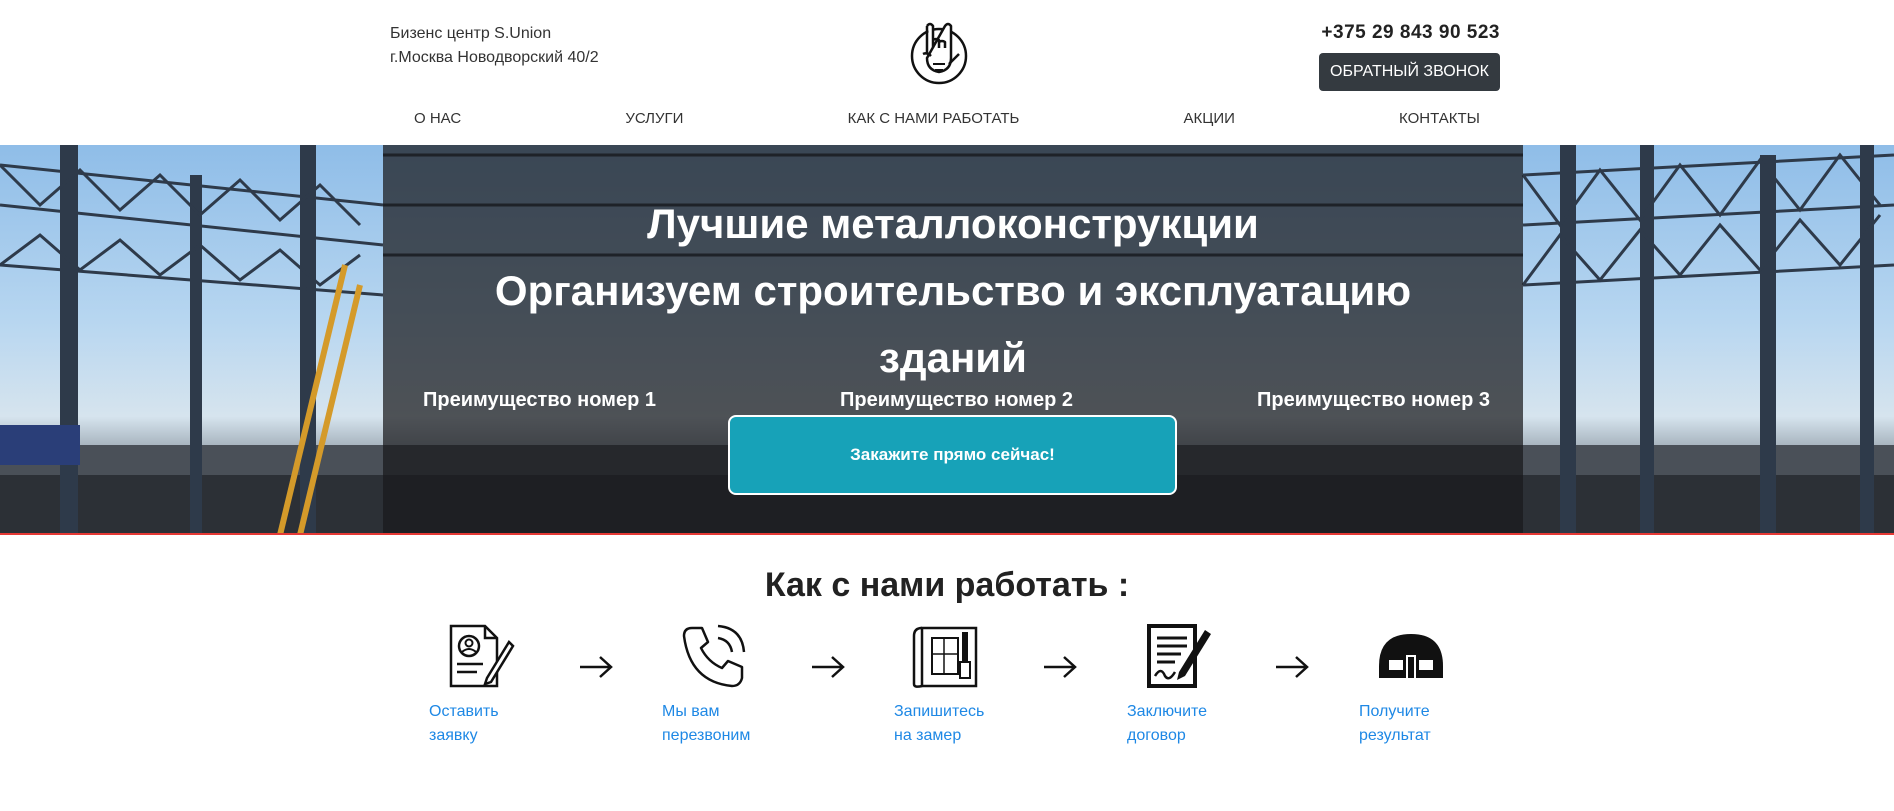 The width and height of the screenshot is (1894, 811). I want to click on step-1-link: Оставить заявку, so click(484, 724).